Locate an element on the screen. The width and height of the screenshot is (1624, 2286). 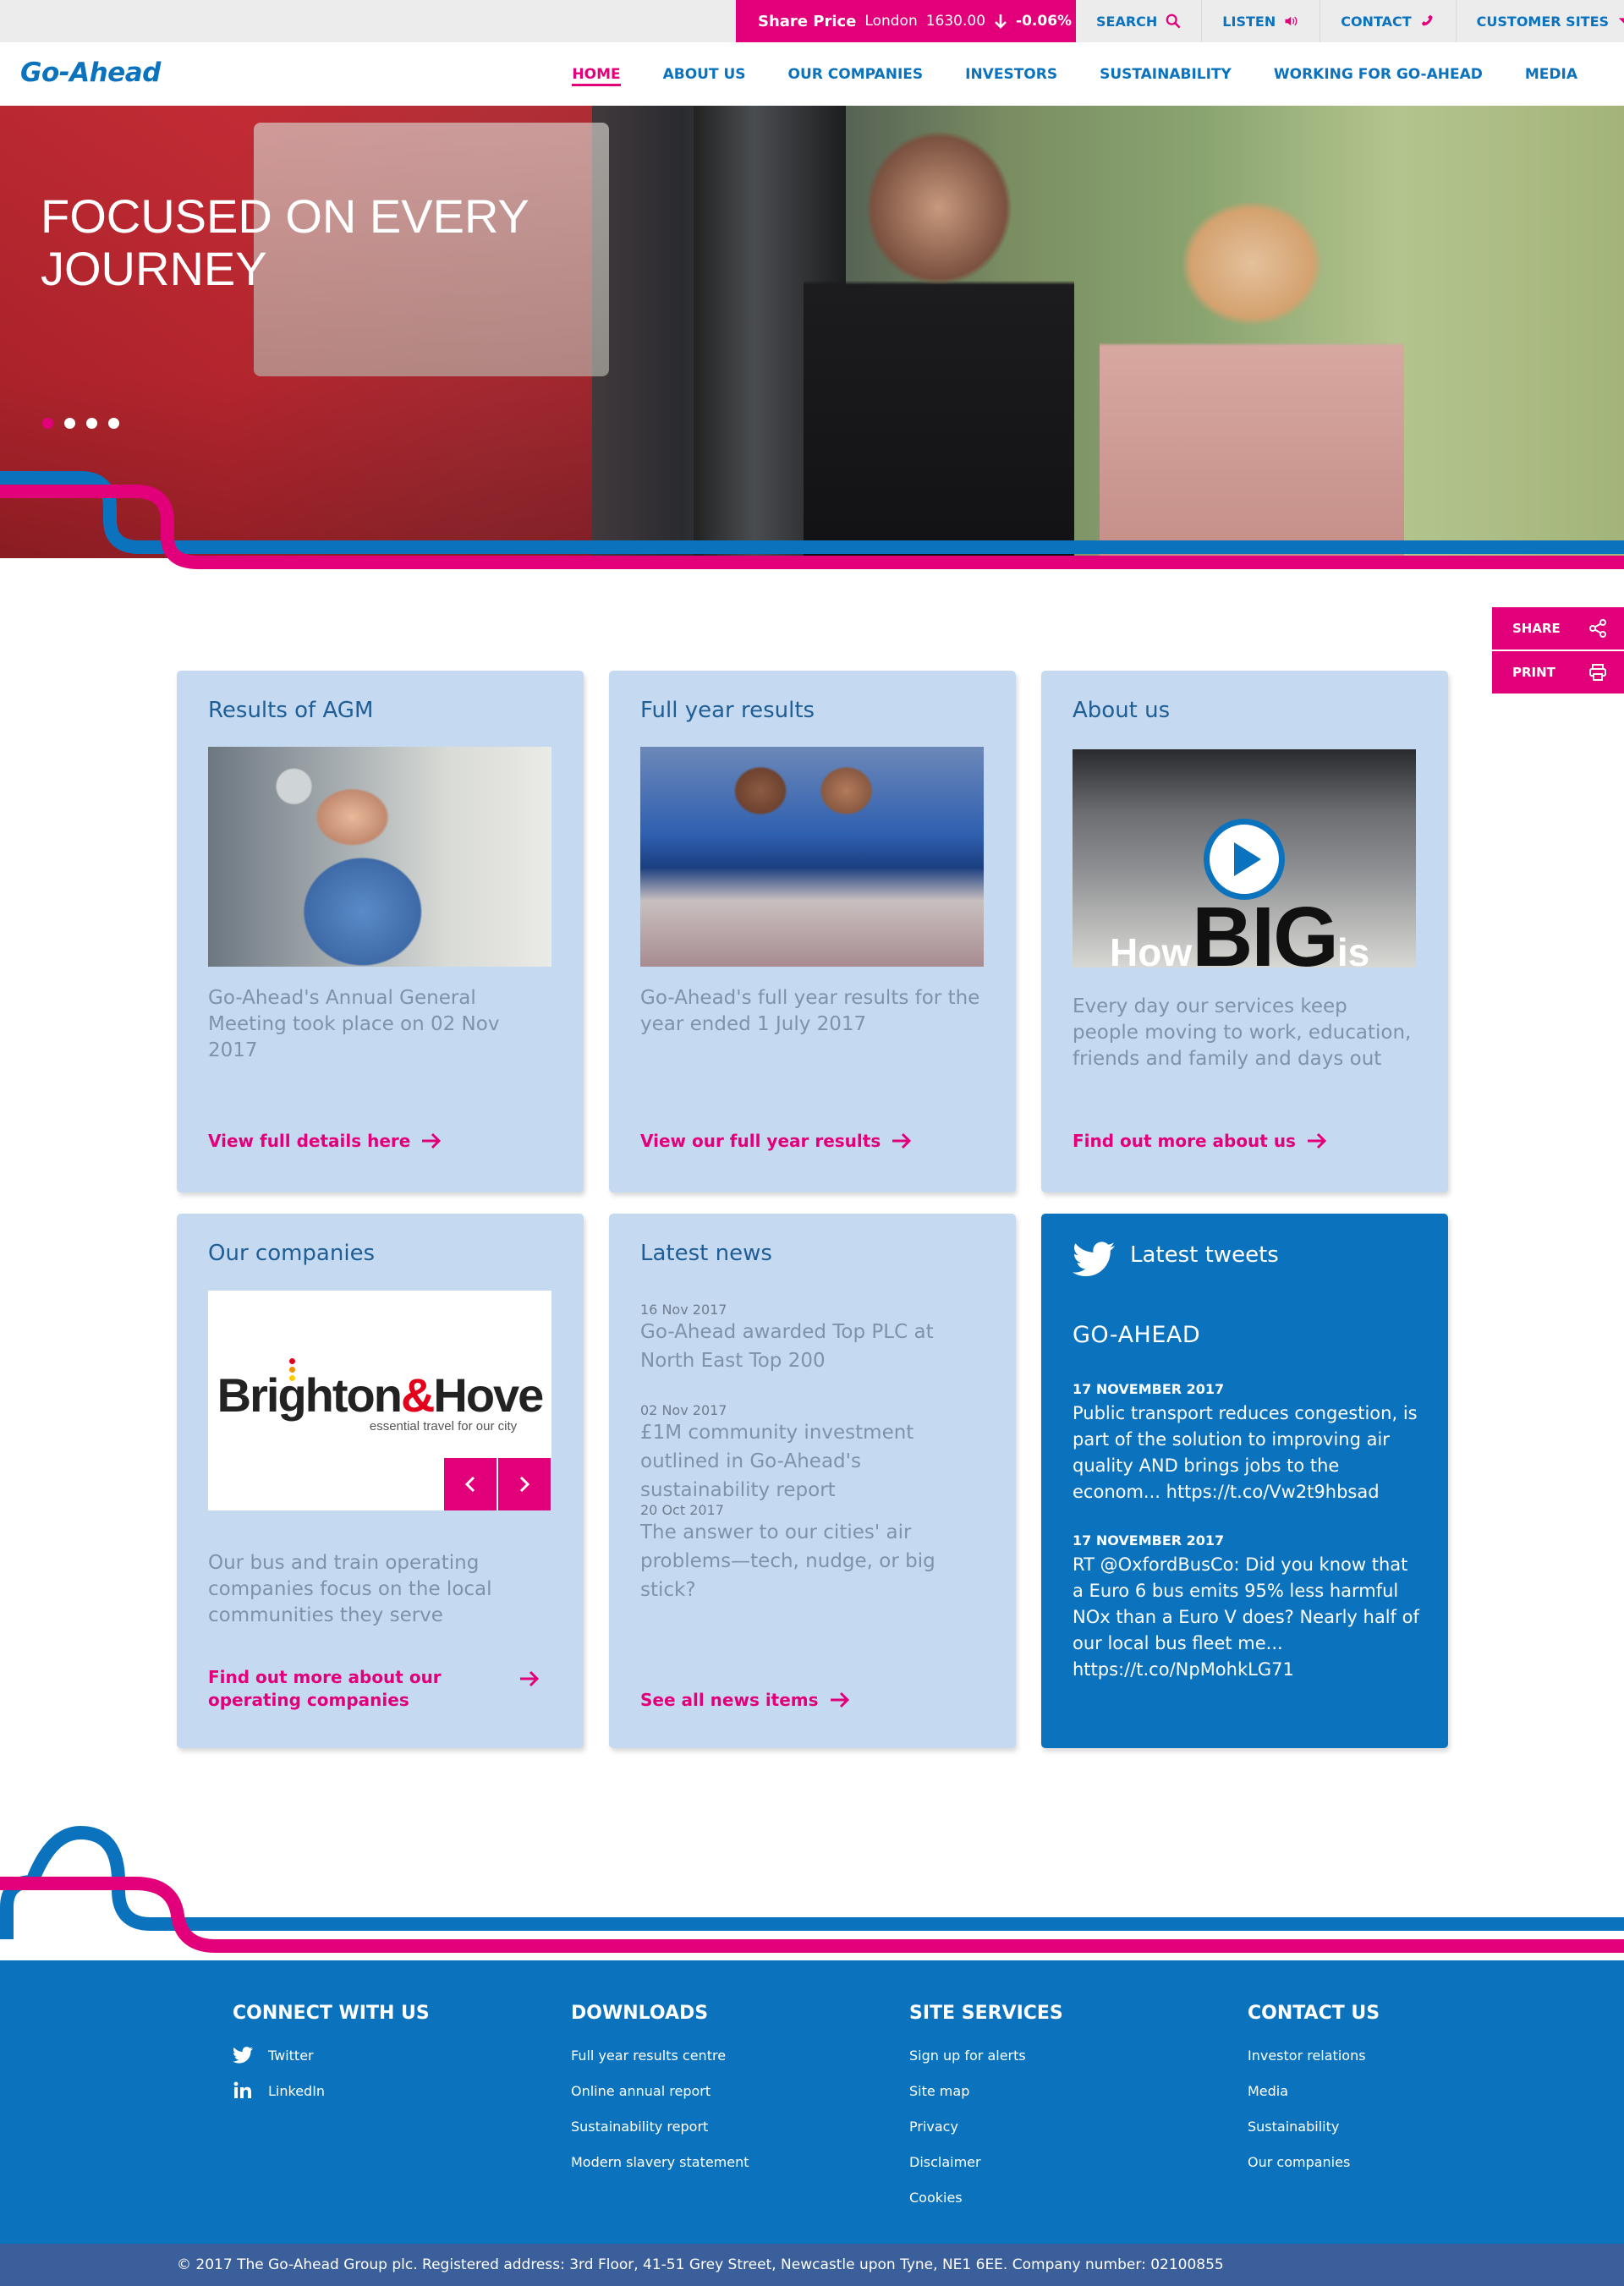
print-button: PRINT is located at coordinates (1558, 672).